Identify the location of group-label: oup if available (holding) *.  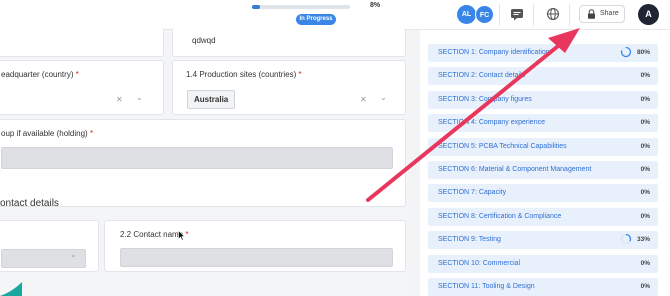
(47, 133).